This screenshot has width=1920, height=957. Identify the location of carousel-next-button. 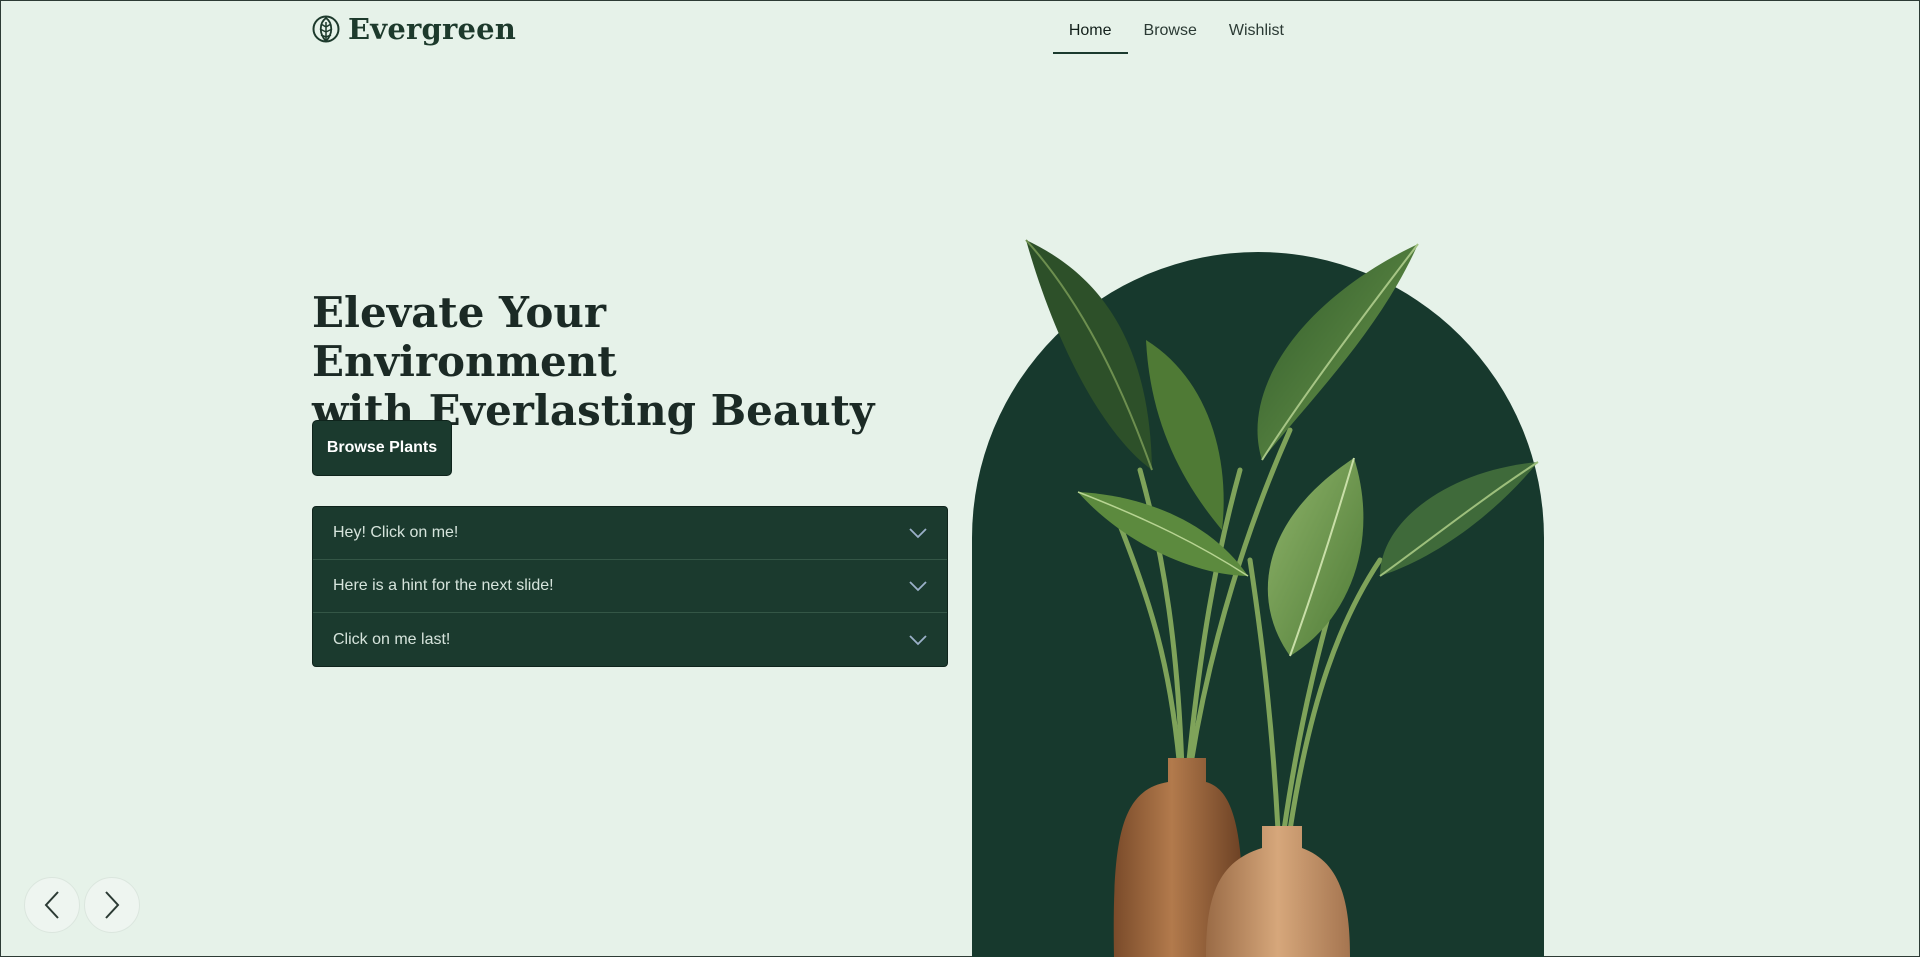
(112, 905).